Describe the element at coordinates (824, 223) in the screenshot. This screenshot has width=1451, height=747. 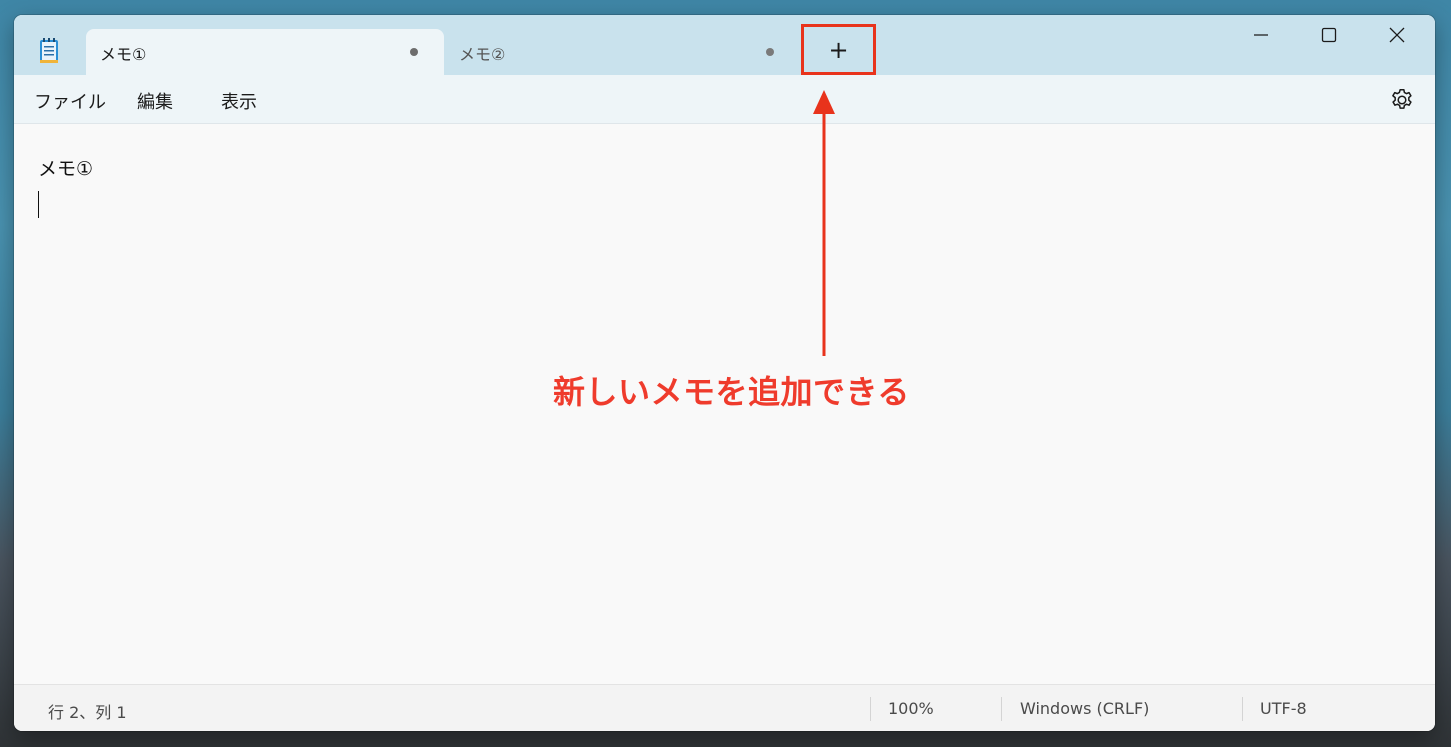
I see `annotation-arrow-icon` at that location.